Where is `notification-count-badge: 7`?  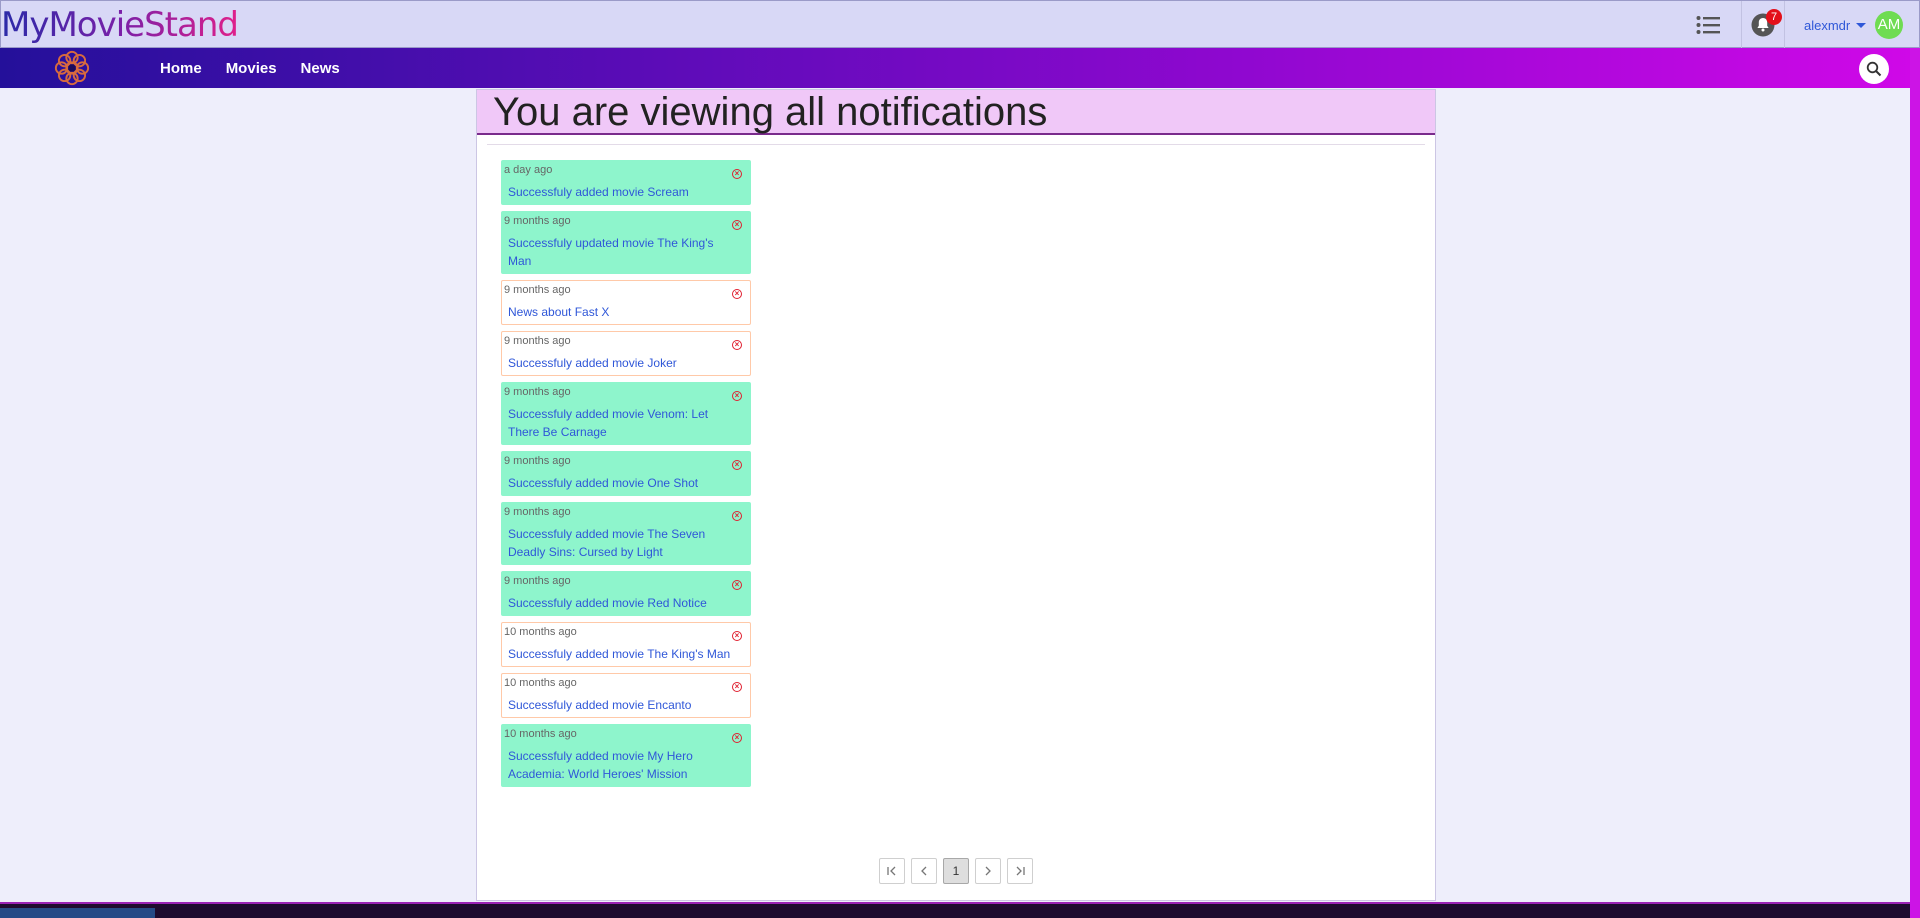 notification-count-badge: 7 is located at coordinates (1774, 17).